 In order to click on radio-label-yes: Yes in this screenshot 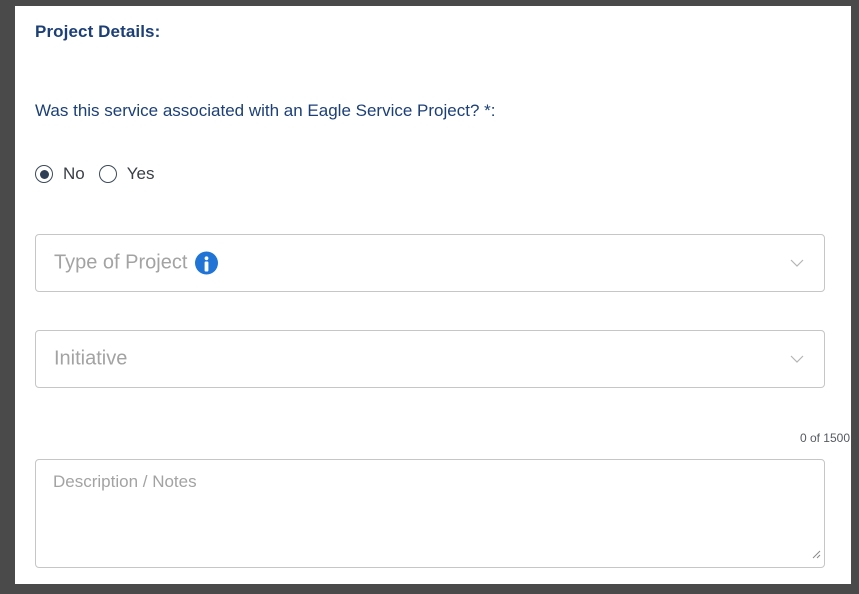, I will do `click(140, 173)`.